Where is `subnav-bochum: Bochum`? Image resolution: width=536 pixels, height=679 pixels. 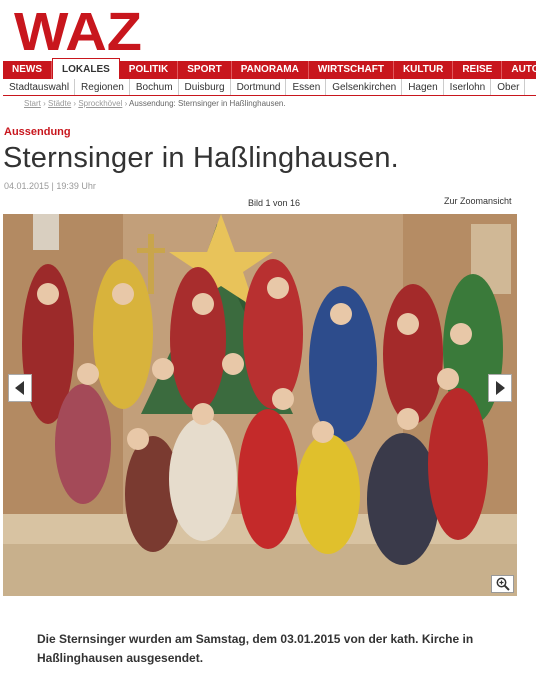
subnav-bochum: Bochum is located at coordinates (154, 87).